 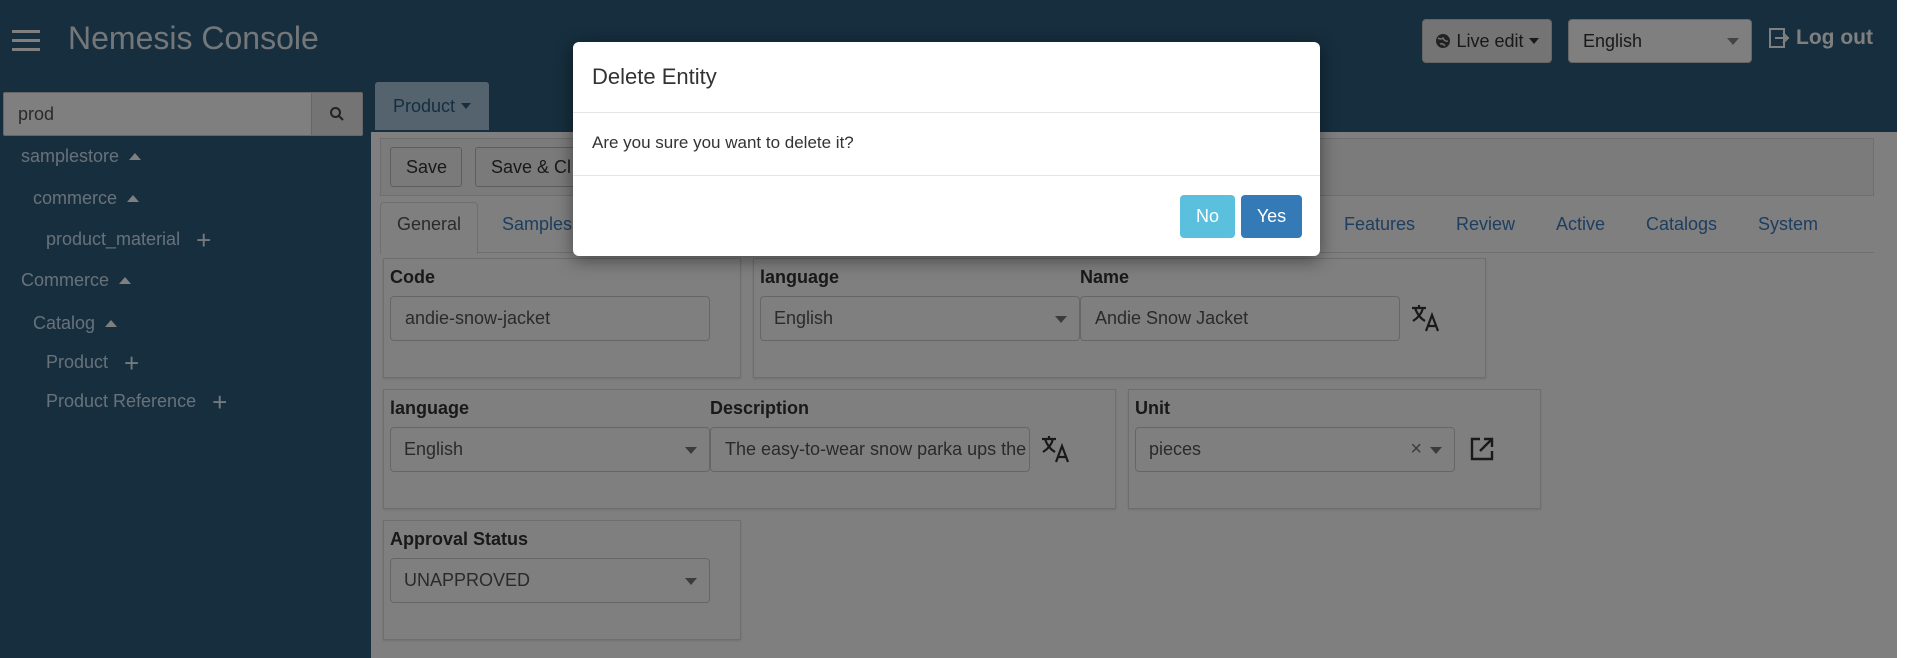 What do you see at coordinates (723, 142) in the screenshot?
I see `dialog-message: Are you sure you want to delete it?` at bounding box center [723, 142].